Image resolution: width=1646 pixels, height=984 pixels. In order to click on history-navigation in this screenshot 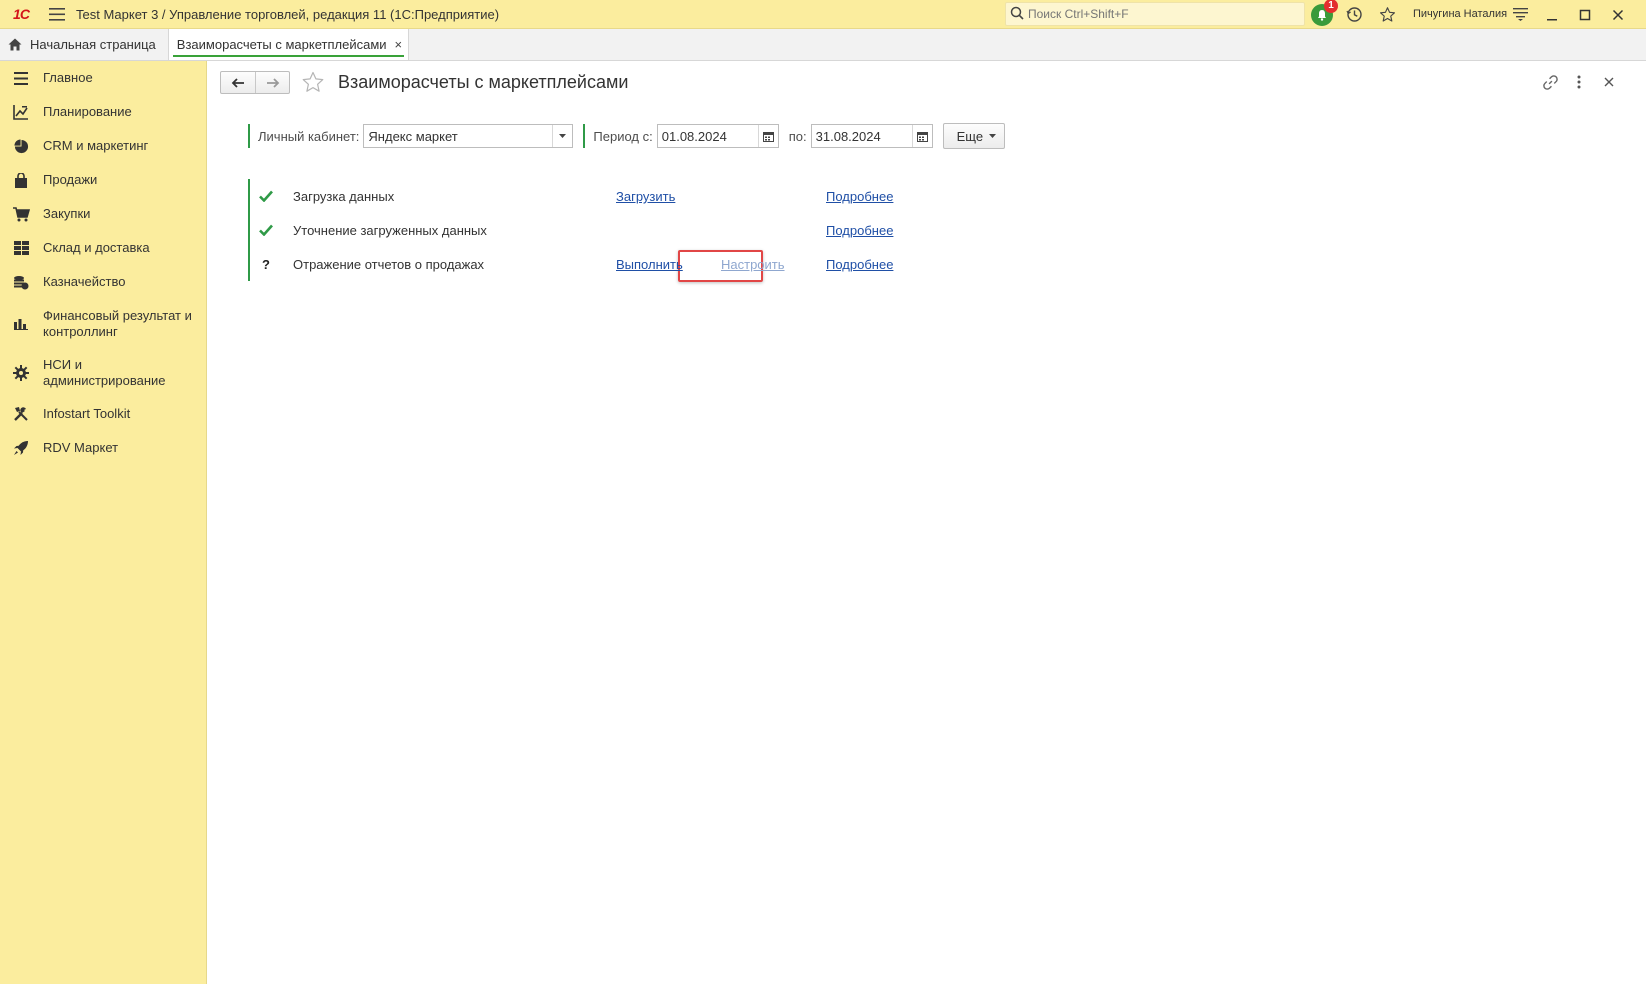, I will do `click(255, 82)`.